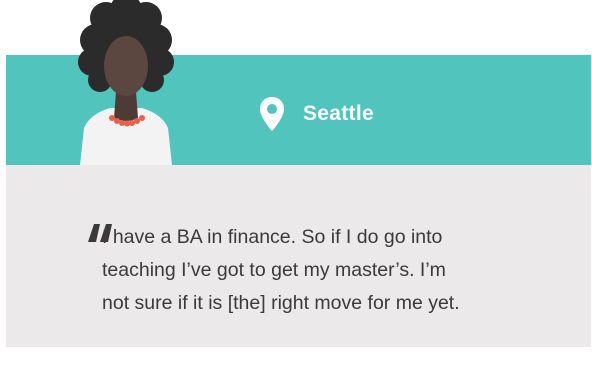 Image resolution: width=592 pixels, height=375 pixels. I want to click on woman-avatar-icon, so click(126, 82).